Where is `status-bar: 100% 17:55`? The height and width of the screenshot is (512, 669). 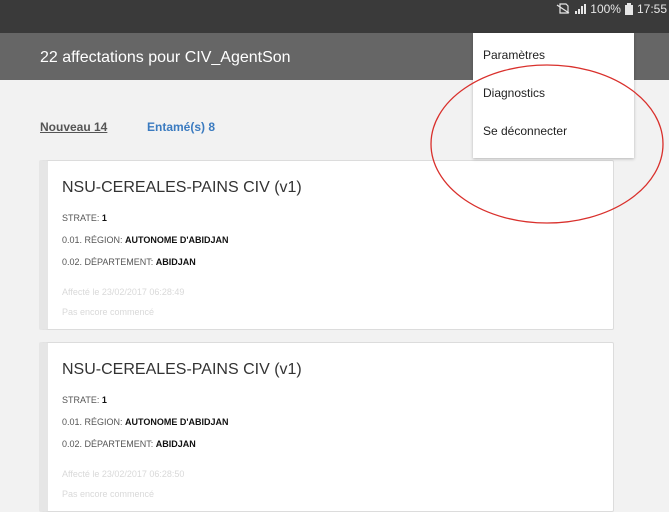 status-bar: 100% 17:55 is located at coordinates (334, 16).